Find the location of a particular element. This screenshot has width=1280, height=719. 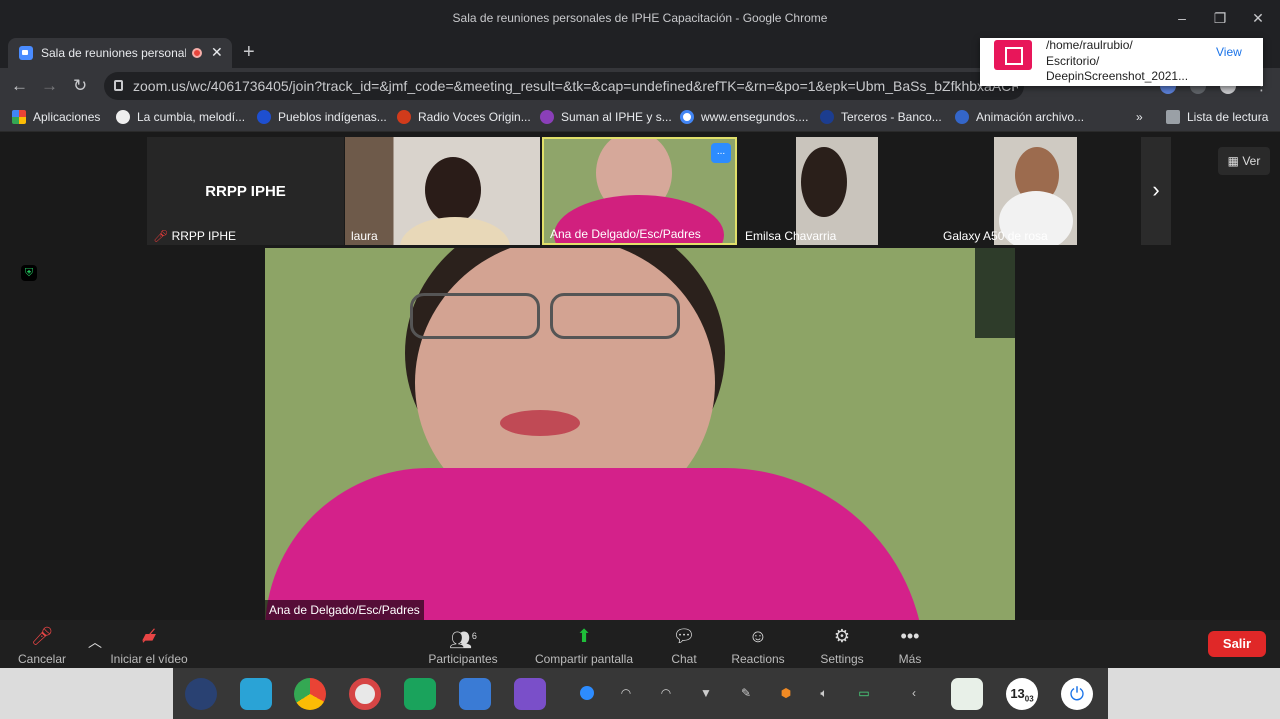

reactions-button: ☺︎ Reactions is located at coordinates (758, 646).